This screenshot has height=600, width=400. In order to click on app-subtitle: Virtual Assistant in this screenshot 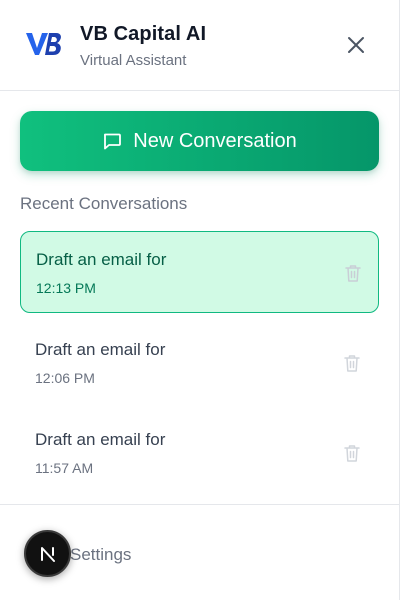, I will do `click(133, 60)`.